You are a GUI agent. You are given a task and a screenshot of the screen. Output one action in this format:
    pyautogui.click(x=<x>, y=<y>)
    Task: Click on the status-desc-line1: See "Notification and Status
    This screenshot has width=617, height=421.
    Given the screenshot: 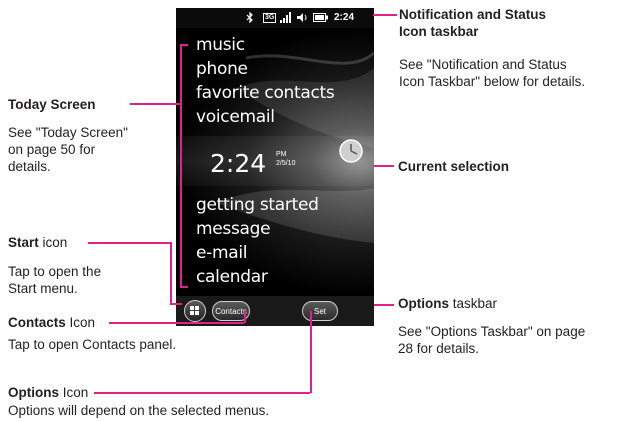 What is the action you would take?
    pyautogui.click(x=483, y=64)
    